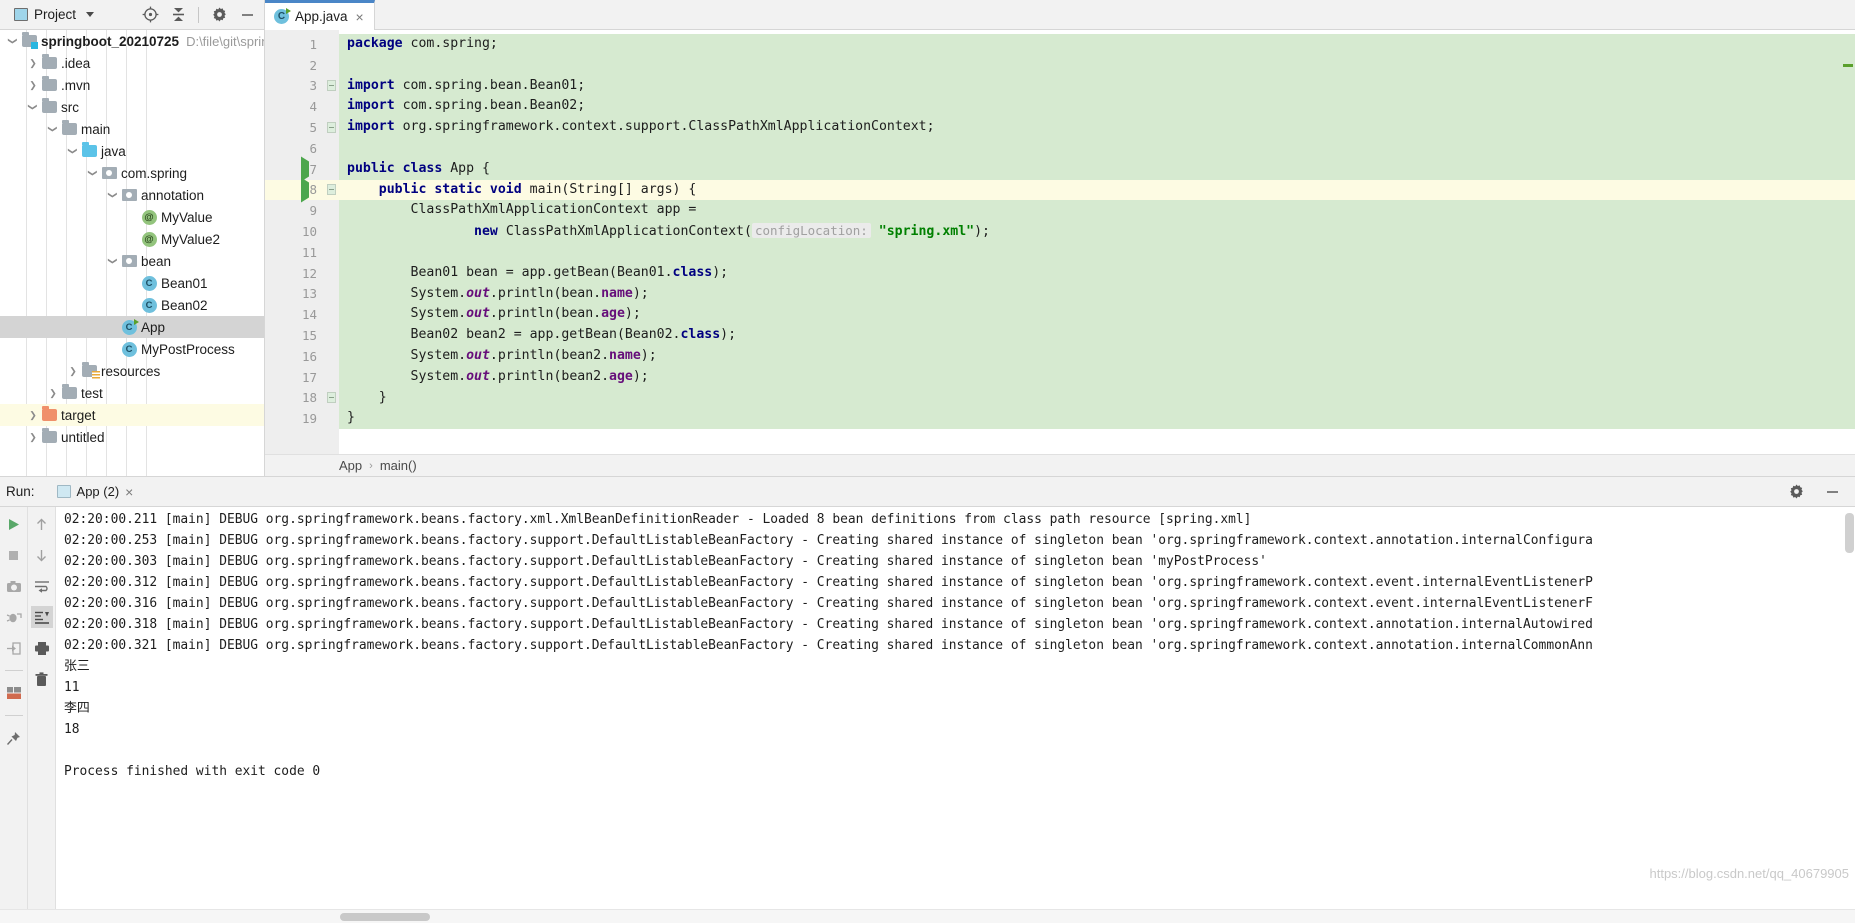 The image size is (1855, 923). Describe the element at coordinates (90, 14) in the screenshot. I see `chevron-down-icon` at that location.